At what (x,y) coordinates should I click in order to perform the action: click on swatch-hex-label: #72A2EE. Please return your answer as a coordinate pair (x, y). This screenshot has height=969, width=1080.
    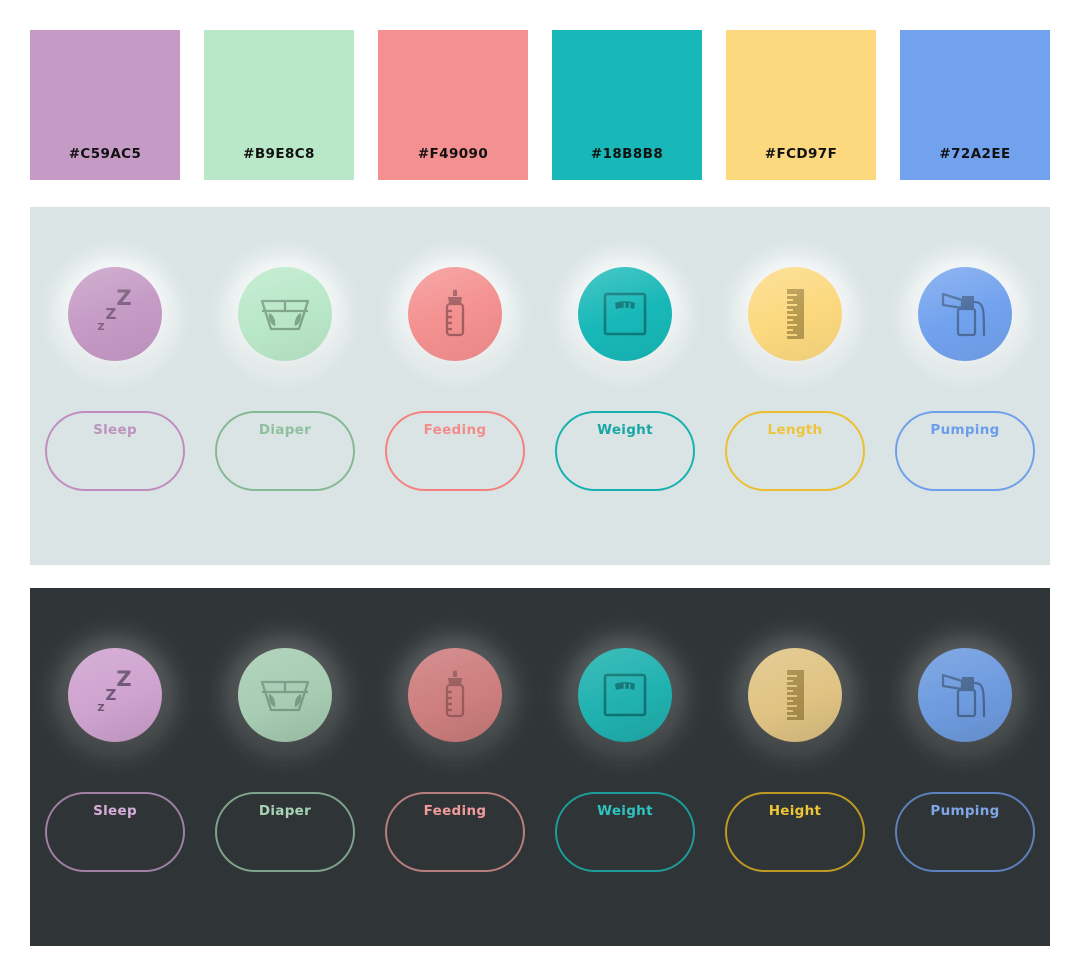
    Looking at the image, I should click on (975, 154).